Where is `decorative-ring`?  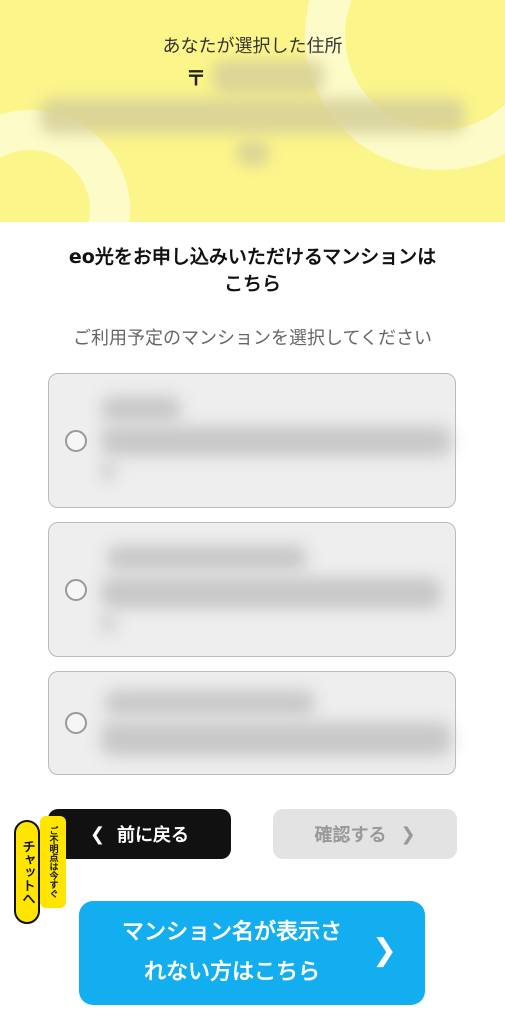
decorative-ring is located at coordinates (405, 85).